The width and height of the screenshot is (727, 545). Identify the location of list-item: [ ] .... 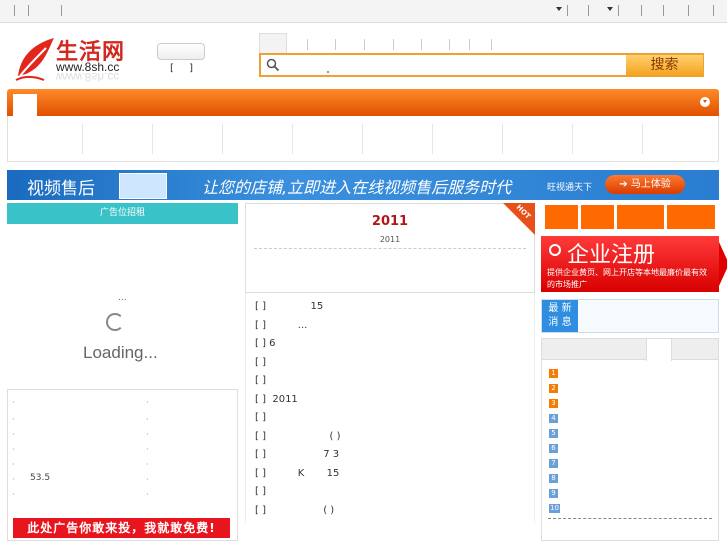
(281, 325).